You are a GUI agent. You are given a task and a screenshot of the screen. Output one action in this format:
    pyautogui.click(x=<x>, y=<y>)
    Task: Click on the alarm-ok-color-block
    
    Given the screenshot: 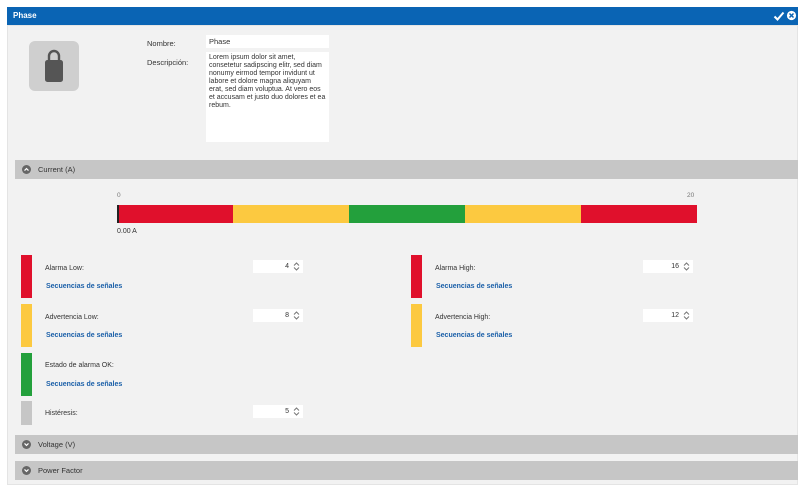 What is the action you would take?
    pyautogui.click(x=26, y=374)
    